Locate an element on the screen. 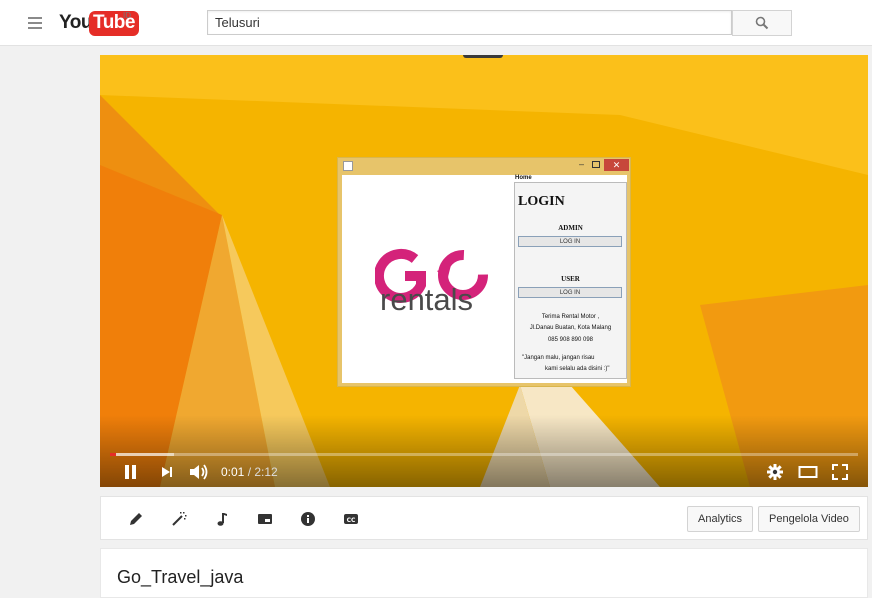 The width and height of the screenshot is (872, 598). admin-label: ADMIN is located at coordinates (570, 228).